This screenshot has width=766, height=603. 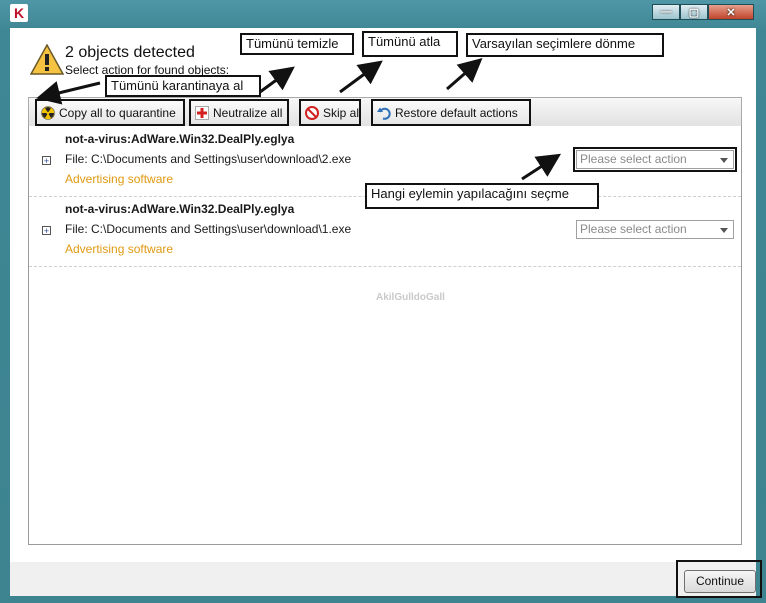 What do you see at coordinates (277, 80) in the screenshot?
I see `arrow-neutralize` at bounding box center [277, 80].